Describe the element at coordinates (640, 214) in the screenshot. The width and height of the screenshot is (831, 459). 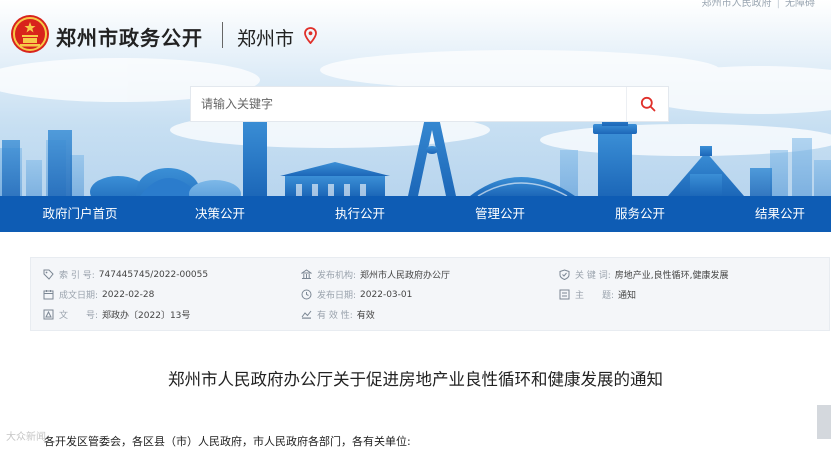
I see `nav-service: 服务公开` at that location.